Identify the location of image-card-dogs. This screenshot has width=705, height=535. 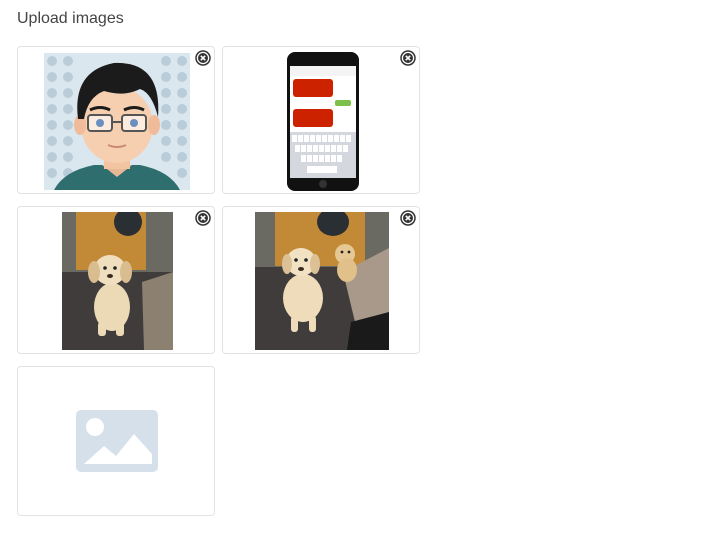
(321, 280).